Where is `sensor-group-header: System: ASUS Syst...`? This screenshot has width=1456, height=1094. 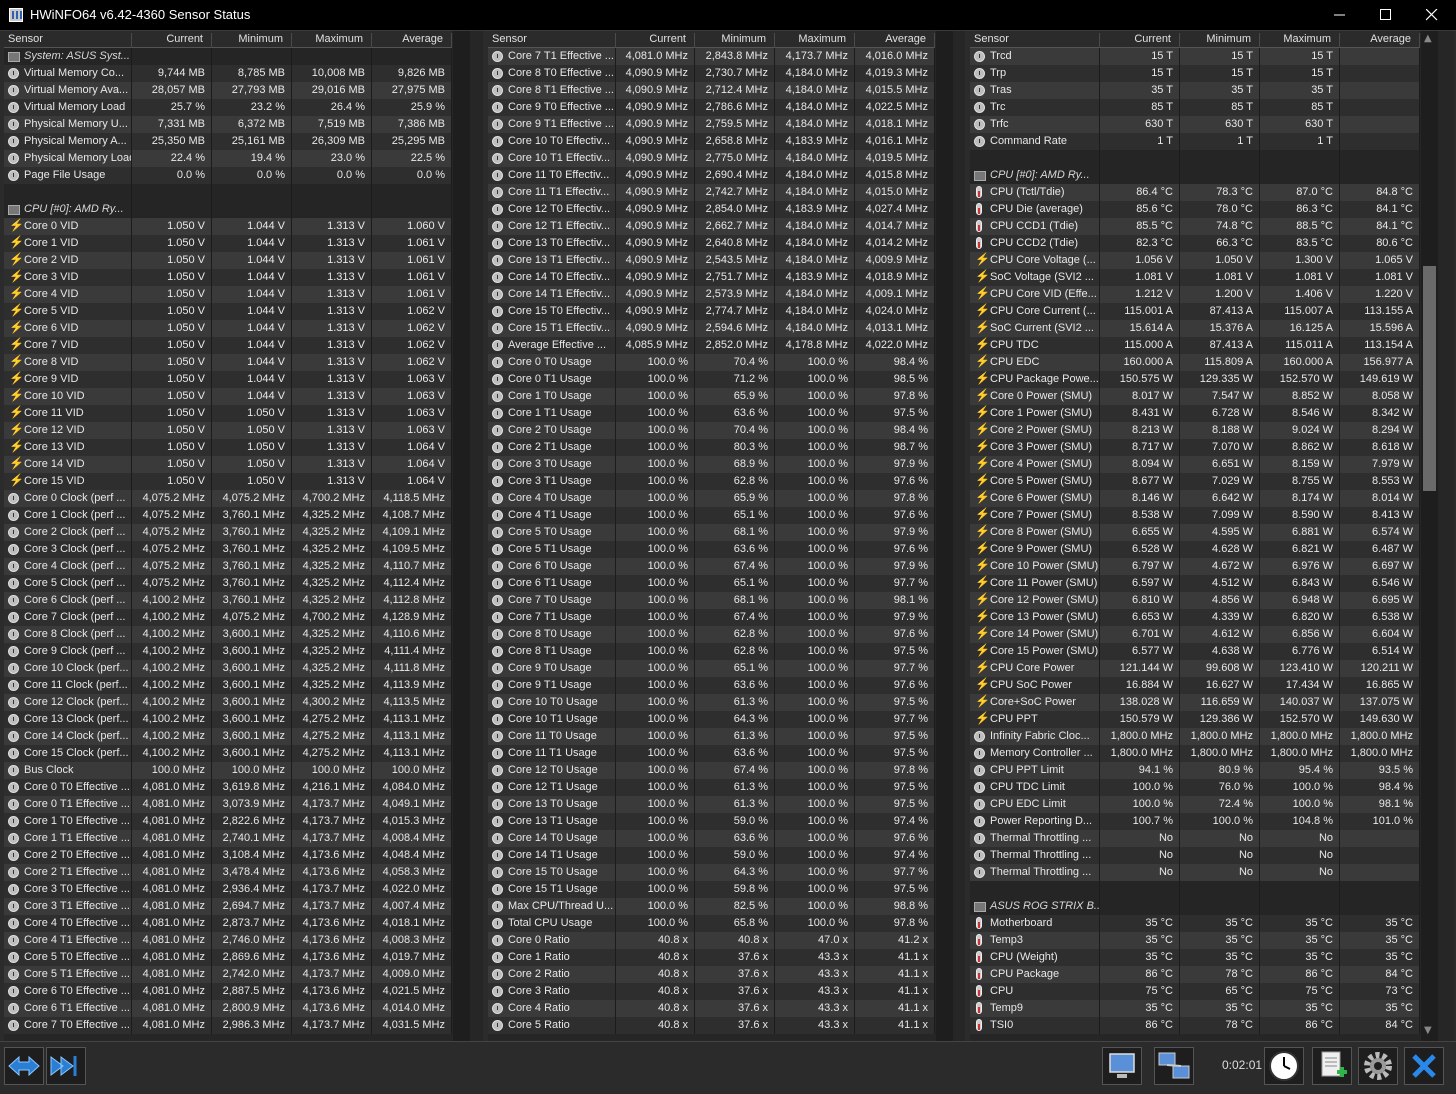
sensor-group-header: System: ASUS Syst... is located at coordinates (228, 56).